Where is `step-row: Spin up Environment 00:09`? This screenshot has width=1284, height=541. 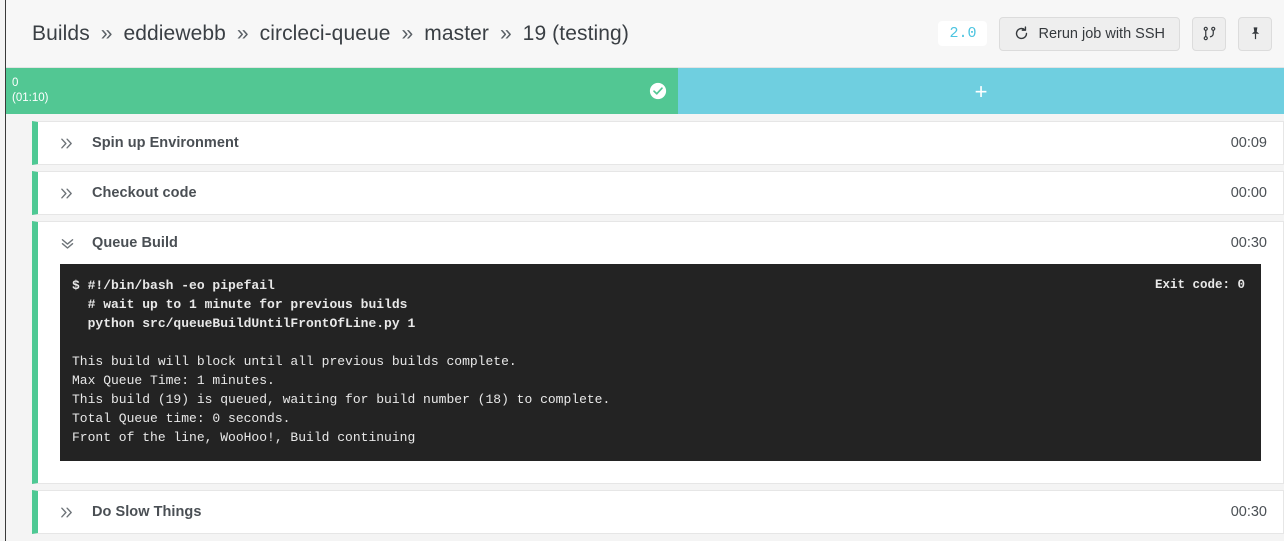 step-row: Spin up Environment 00:09 is located at coordinates (658, 143).